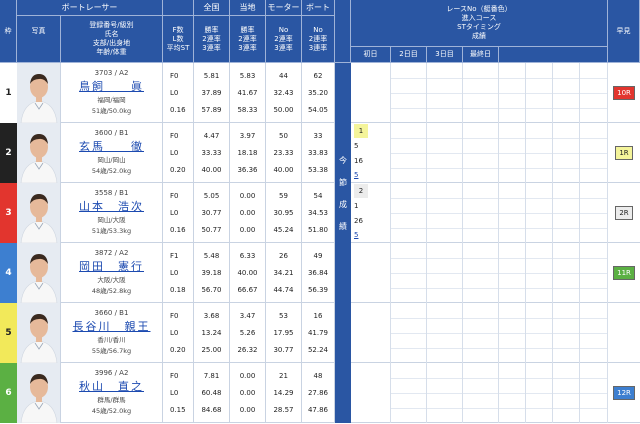  I want to click on konsetsu-char: 節, so click(343, 182).